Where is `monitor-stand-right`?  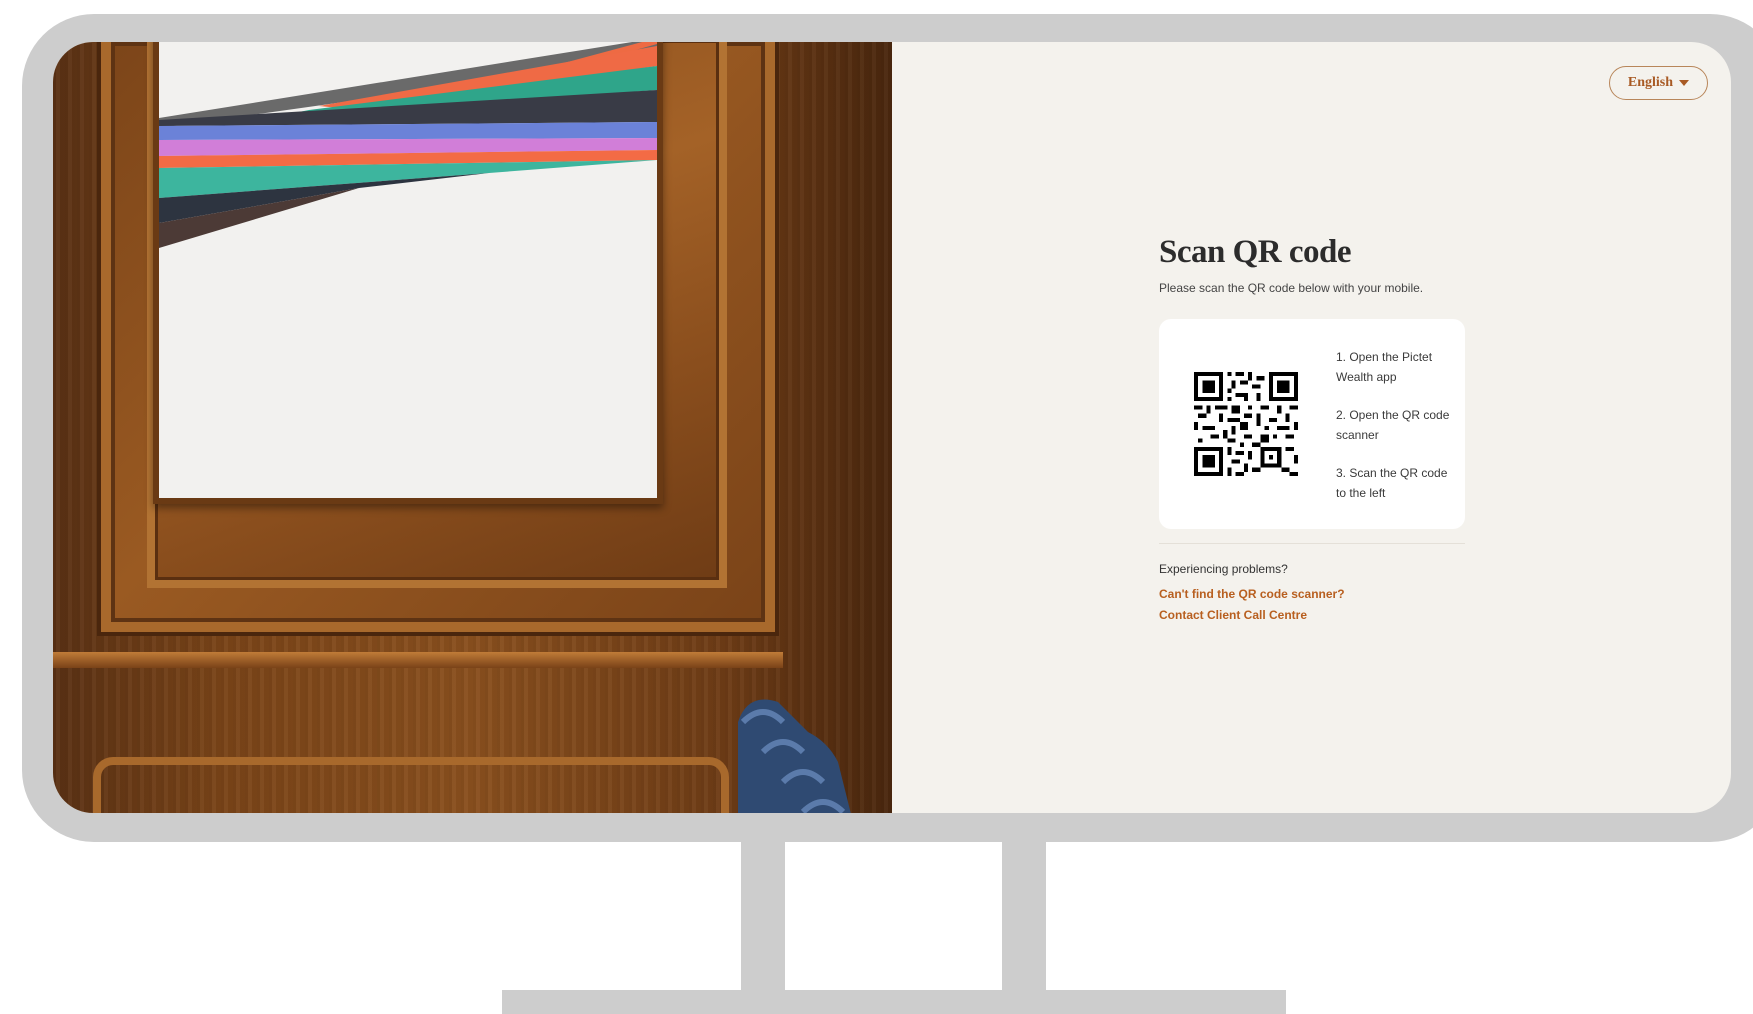
monitor-stand-right is located at coordinates (1024, 917).